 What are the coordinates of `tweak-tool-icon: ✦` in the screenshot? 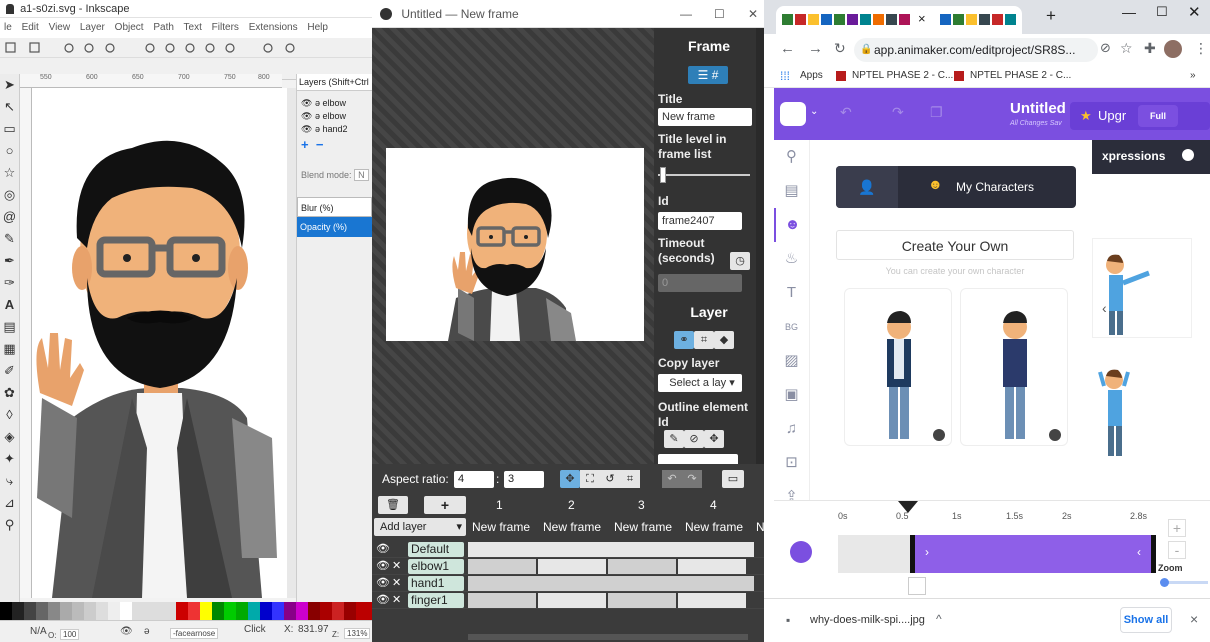 It's located at (9, 459).